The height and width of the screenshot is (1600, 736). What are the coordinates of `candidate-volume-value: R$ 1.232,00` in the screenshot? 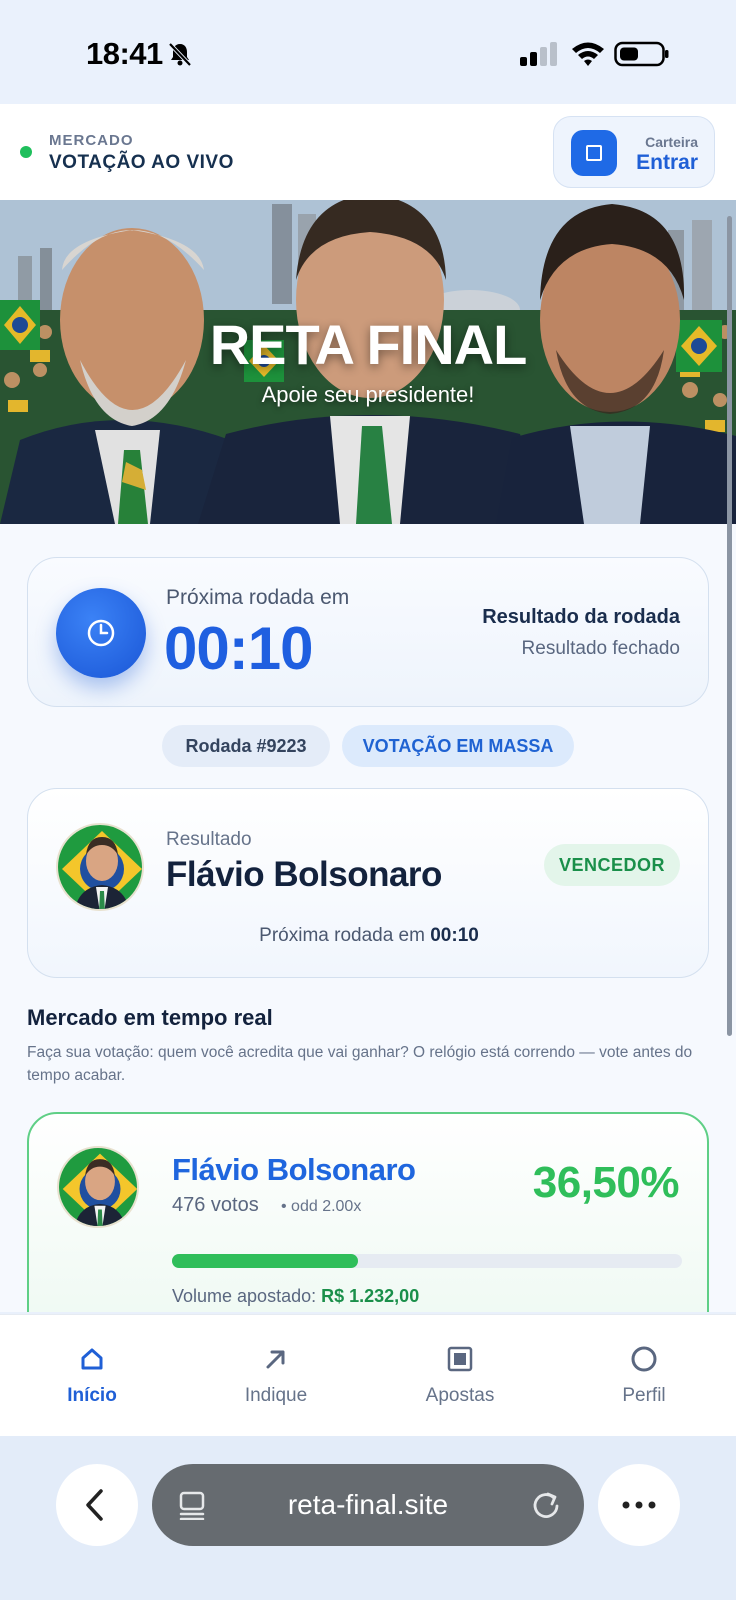 It's located at (370, 1296).